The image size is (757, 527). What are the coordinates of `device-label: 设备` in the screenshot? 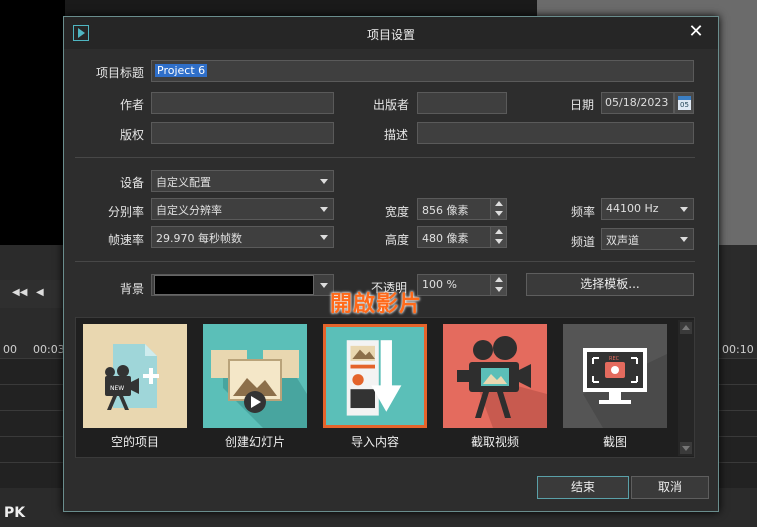 It's located at (132, 183).